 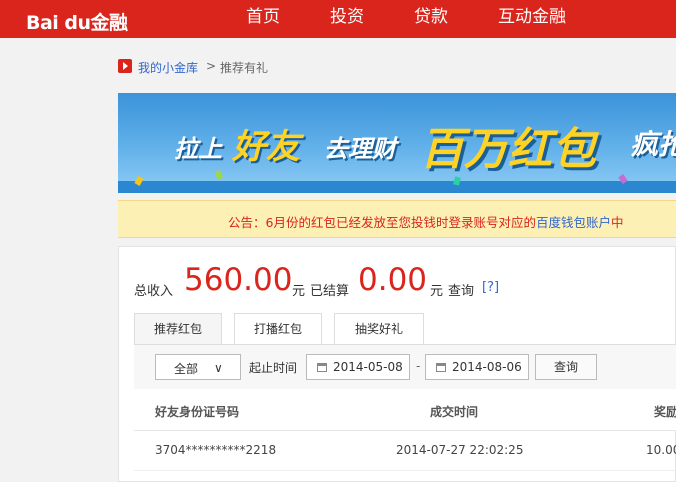 What do you see at coordinates (330, 291) in the screenshot?
I see `settled-label: 已结算` at bounding box center [330, 291].